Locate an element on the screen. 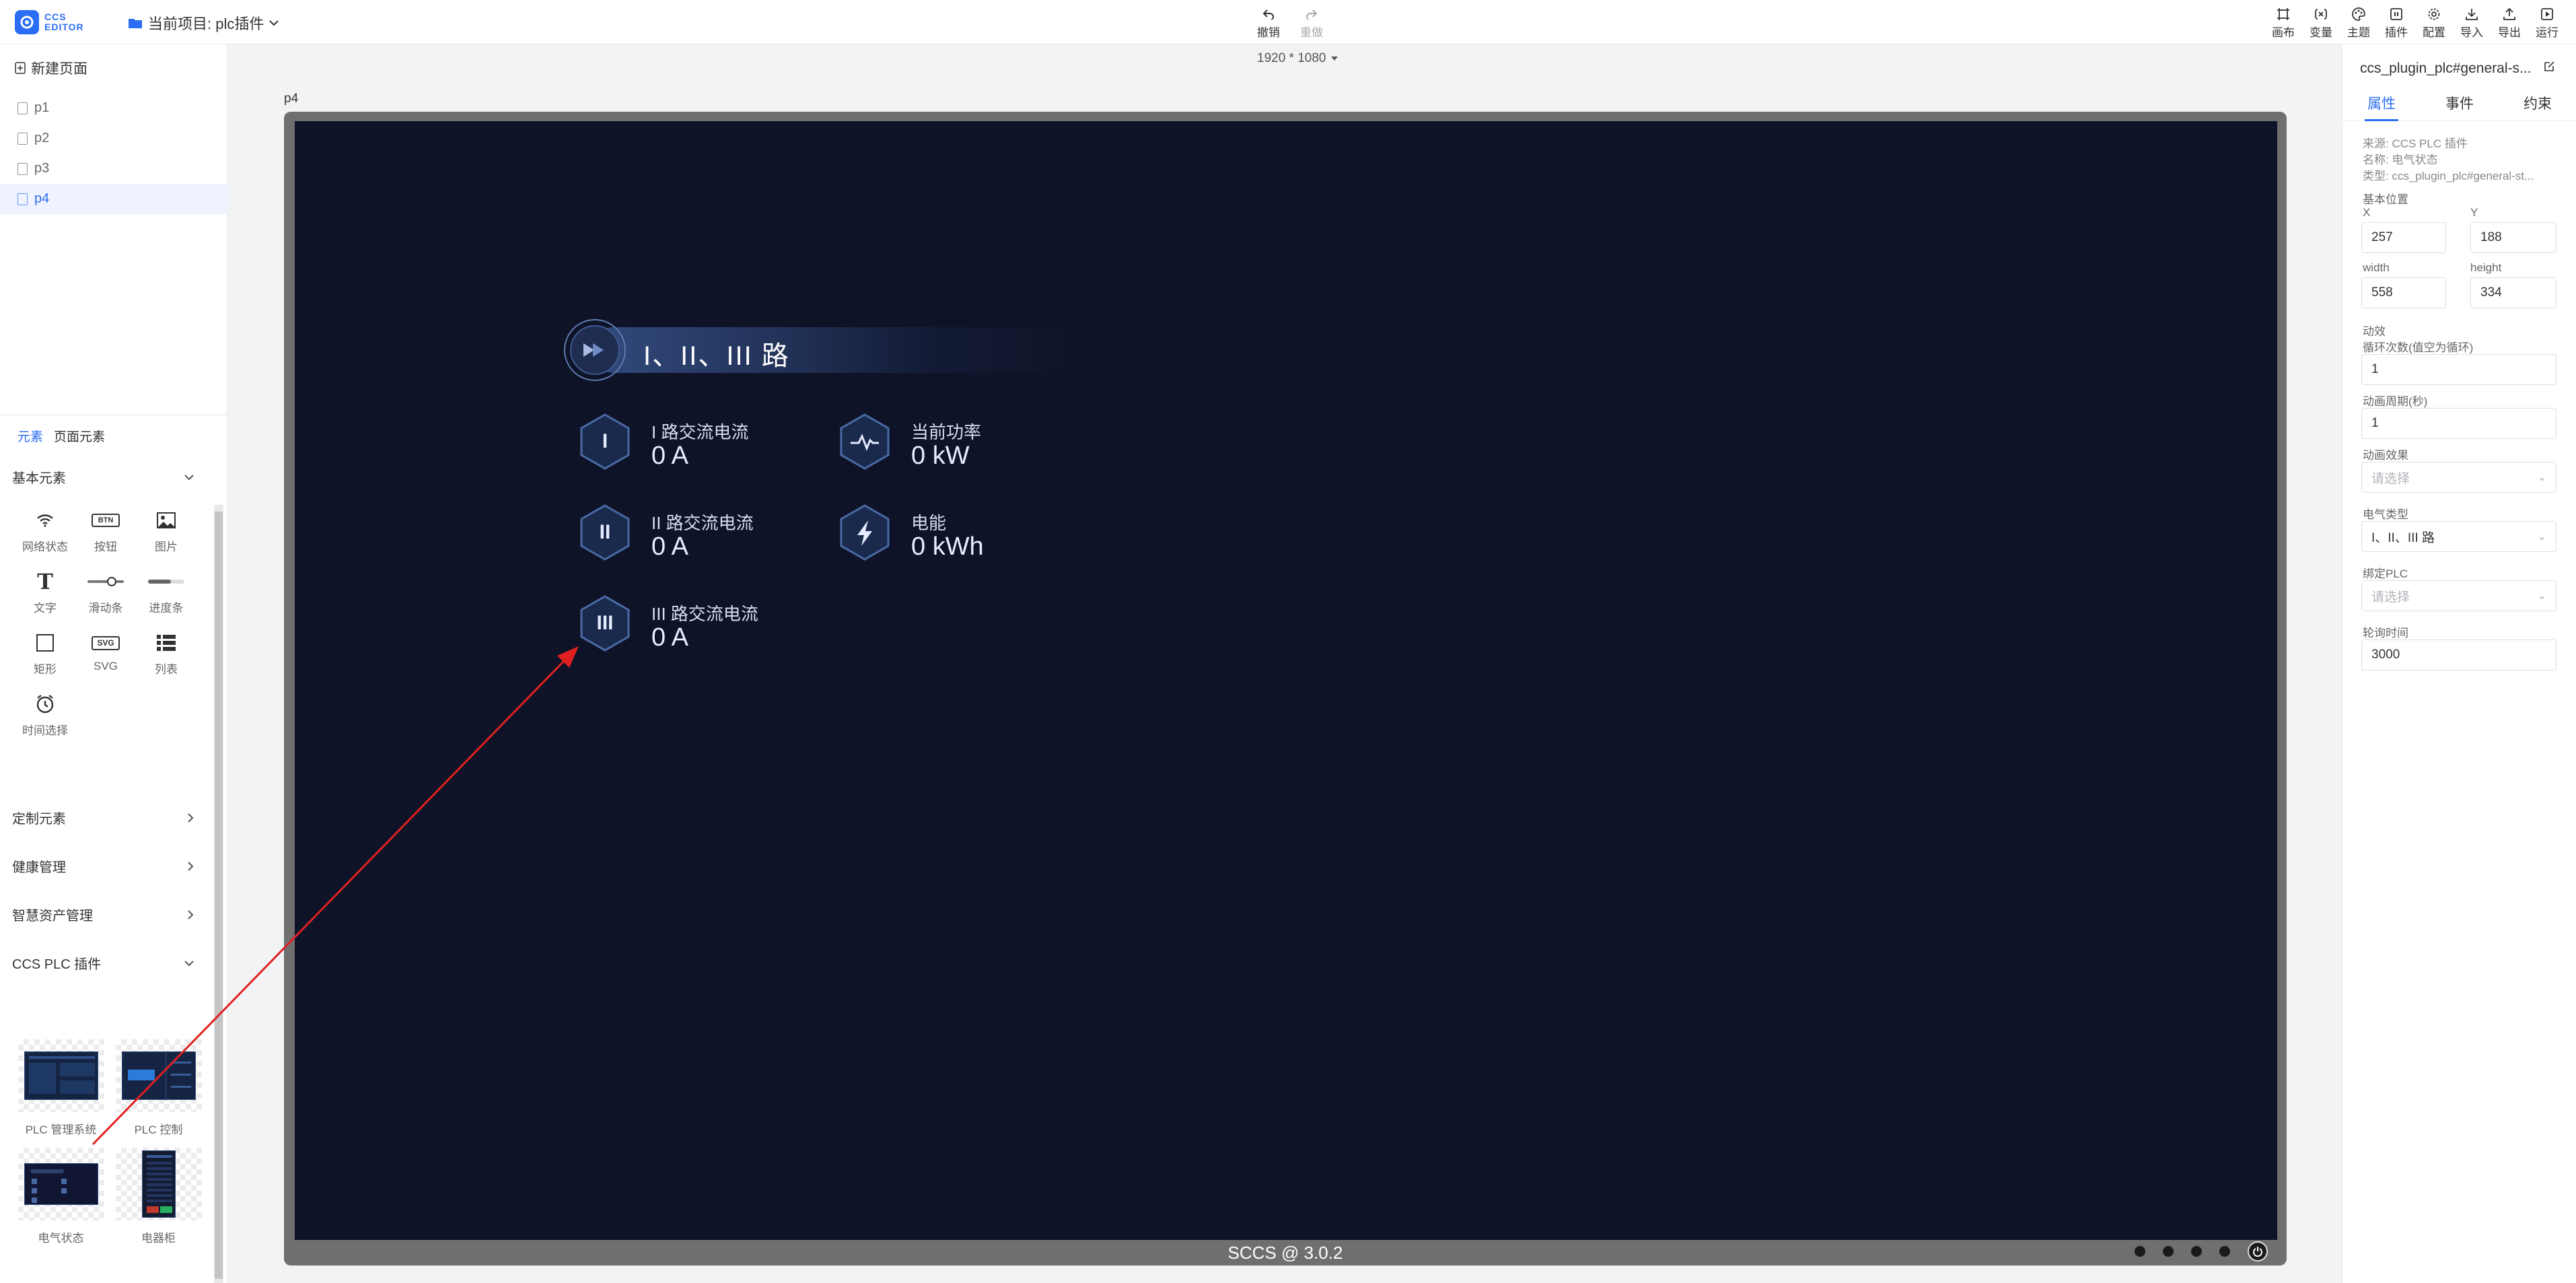 This screenshot has height=1283, width=2576. metric-line3-current: III III 路交流电流 0 A is located at coordinates (698, 626).